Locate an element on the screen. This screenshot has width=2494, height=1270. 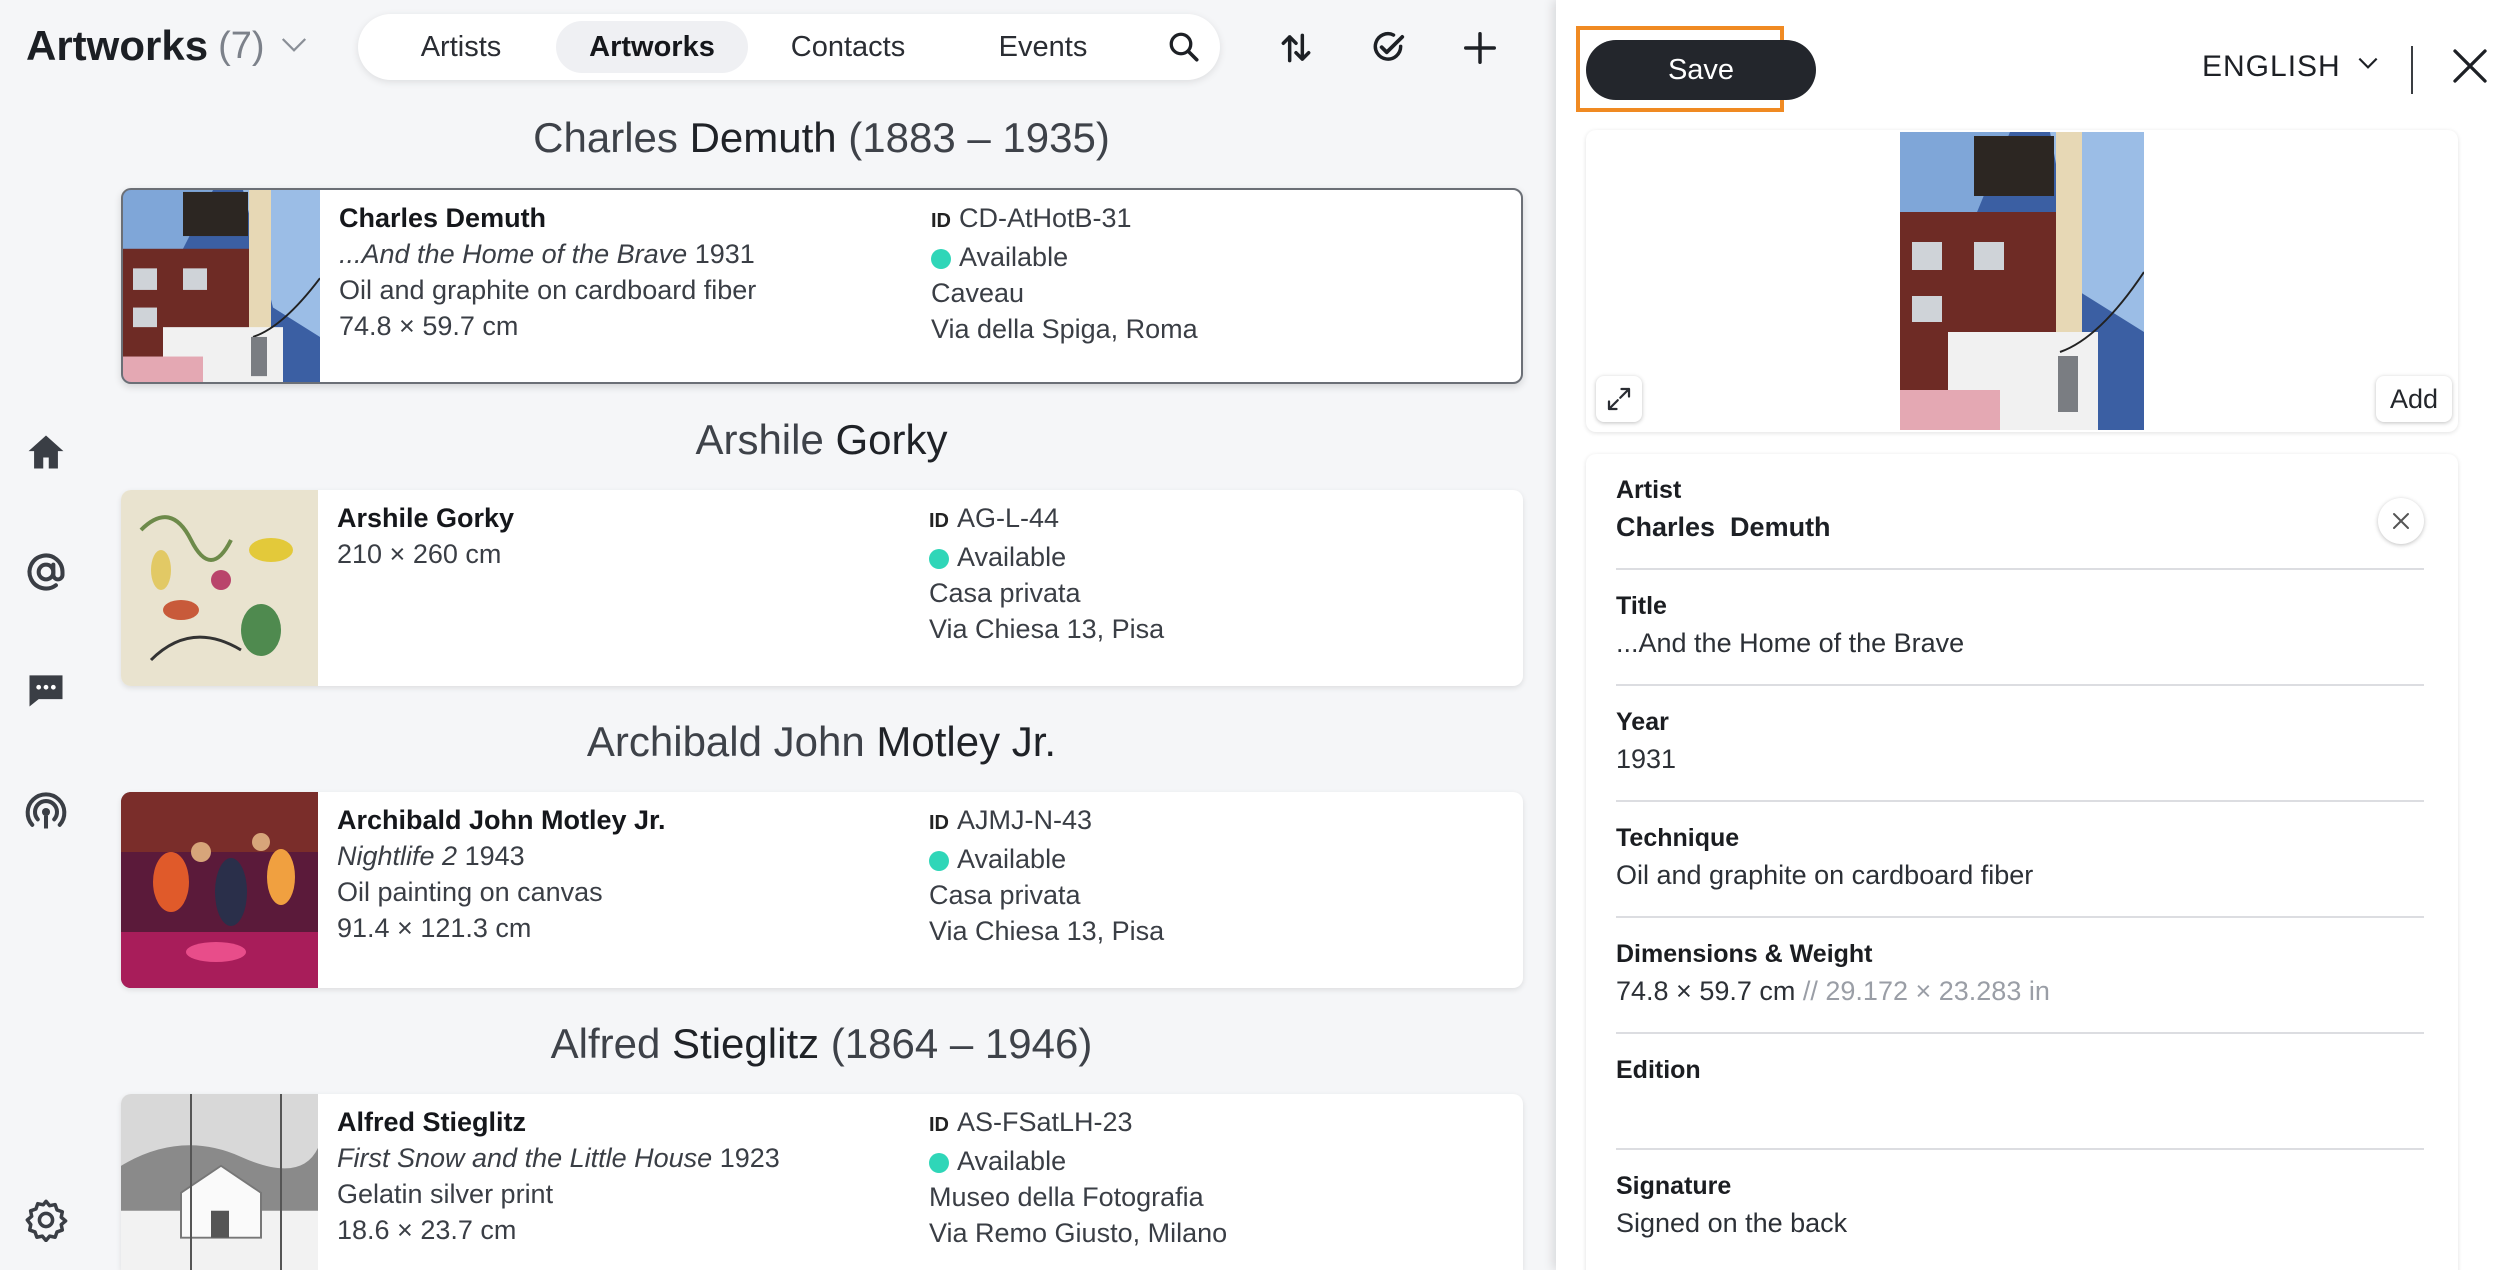
search-icon is located at coordinates (1184, 47).